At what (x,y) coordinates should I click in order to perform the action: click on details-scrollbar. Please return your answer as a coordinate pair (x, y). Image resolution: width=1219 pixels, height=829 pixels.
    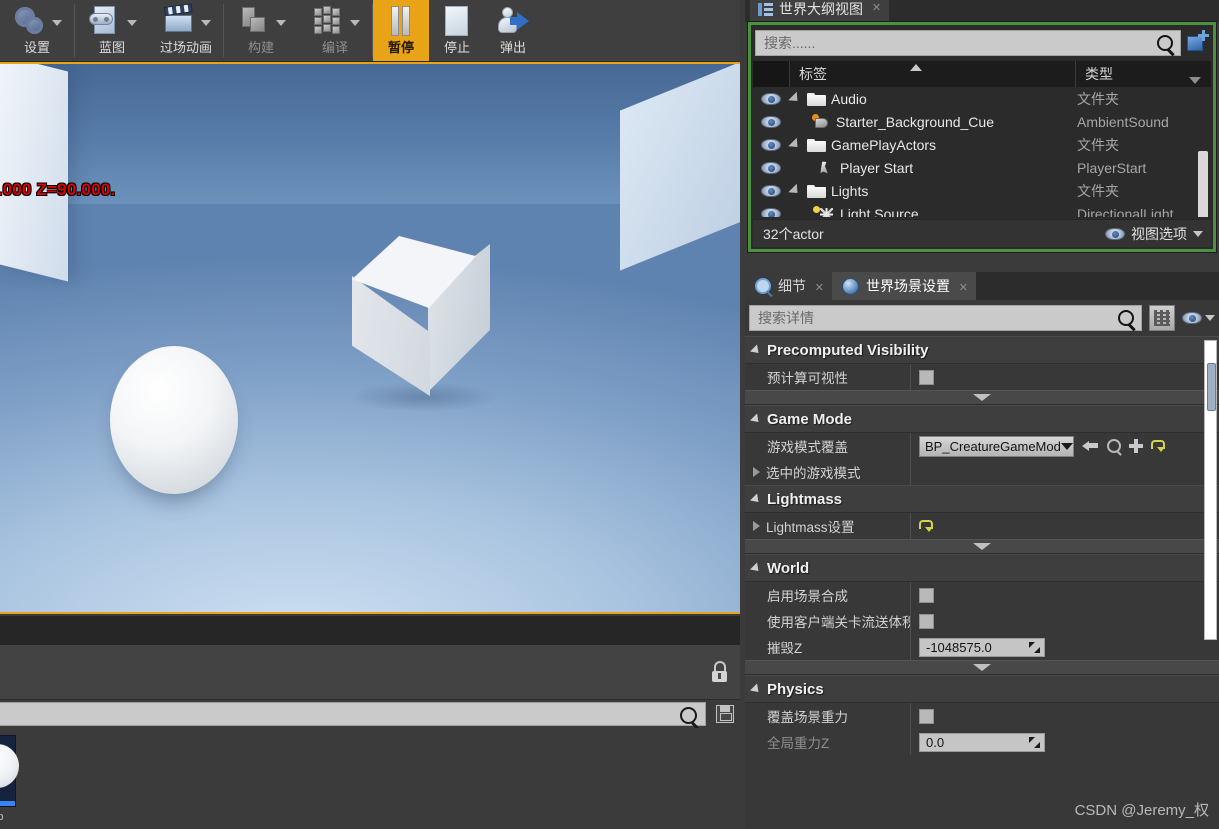
    Looking at the image, I should click on (1210, 490).